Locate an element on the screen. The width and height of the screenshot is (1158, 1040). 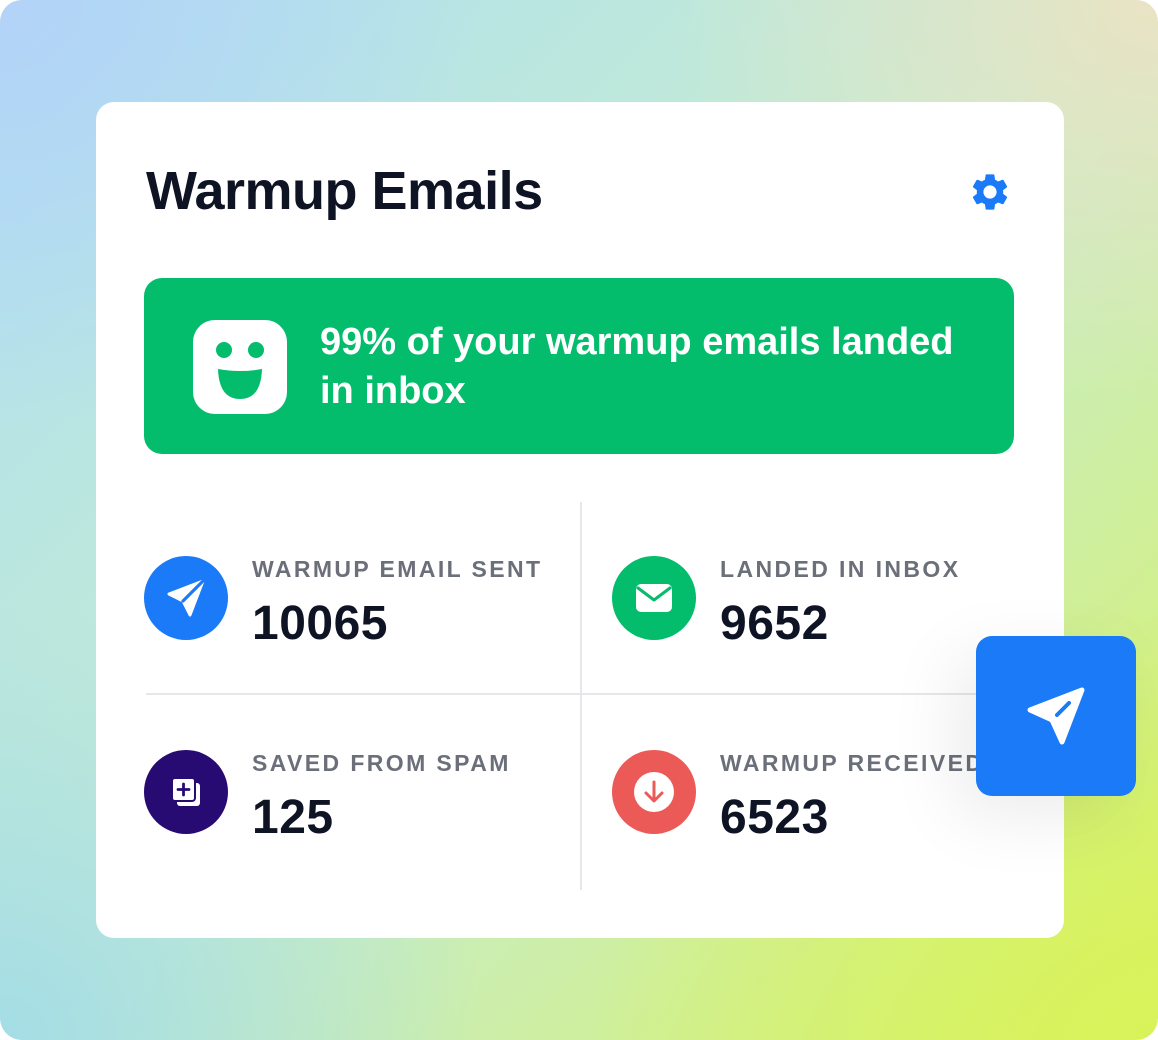
stat-value: 10065 is located at coordinates (320, 623).